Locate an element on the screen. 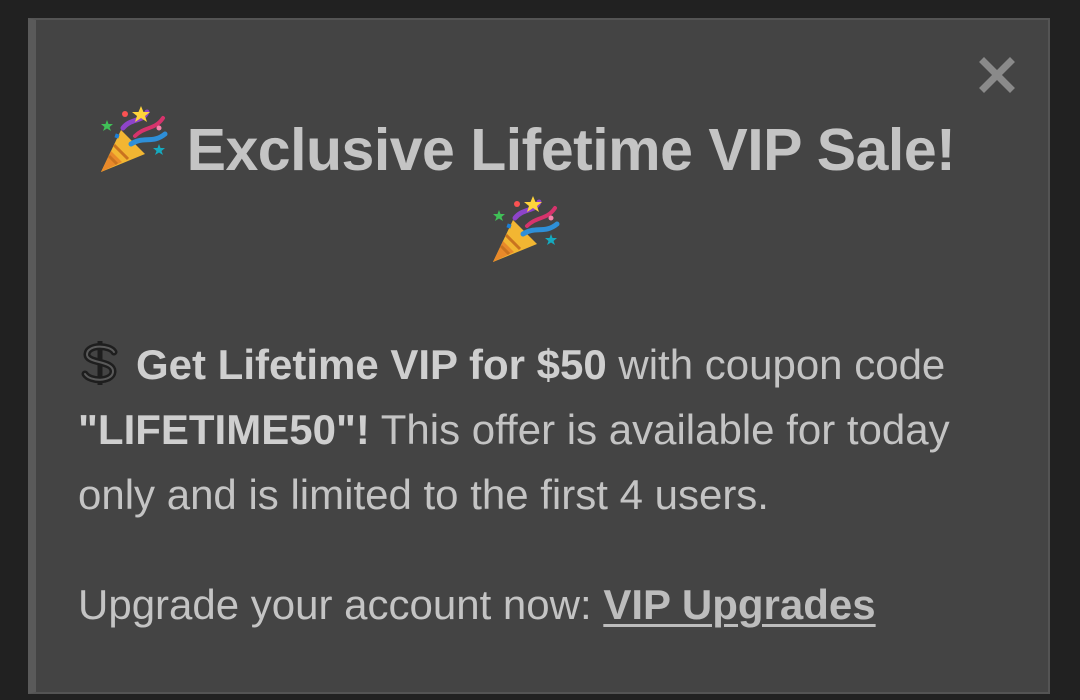 The image size is (1080, 700). heavy-dollar-sign-icon is located at coordinates (100, 363).